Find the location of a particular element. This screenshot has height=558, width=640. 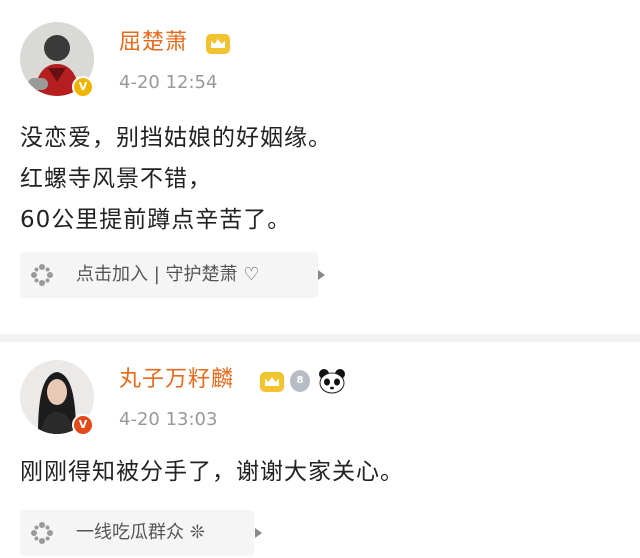

username: 丸子万籽麟 is located at coordinates (176, 380).